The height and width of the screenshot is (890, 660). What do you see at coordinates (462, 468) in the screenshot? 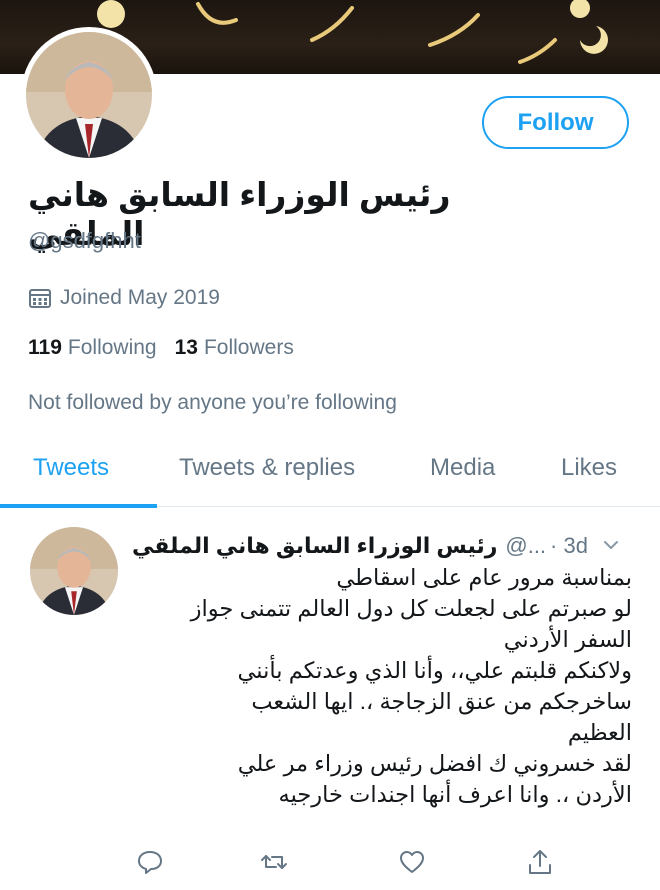
I see `tab-media: Media` at bounding box center [462, 468].